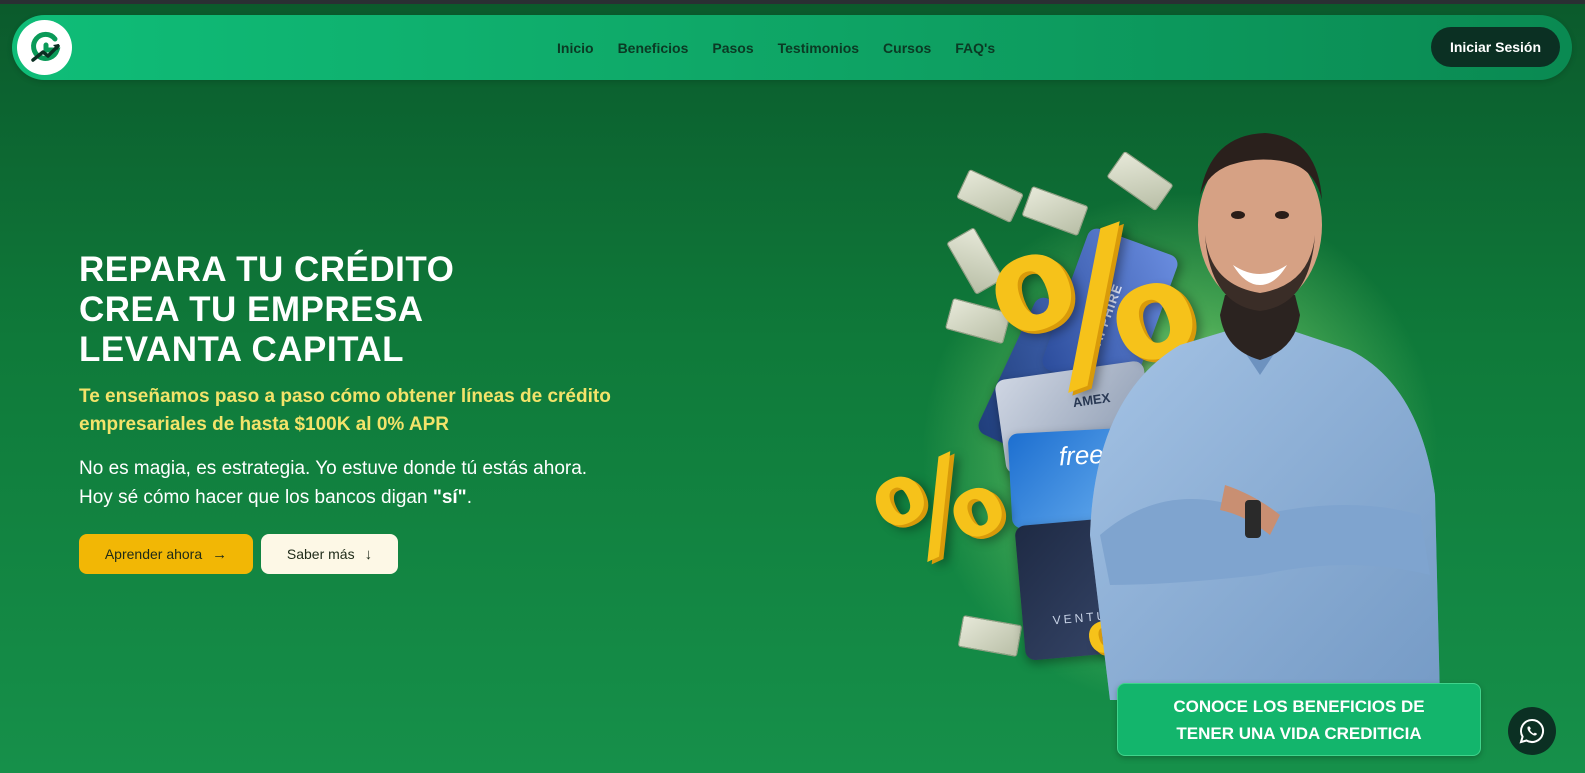 This screenshot has height=773, width=1585. What do you see at coordinates (1299, 706) in the screenshot?
I see `benefits-cta-line-1: CONOCE LOS BENEFICIOS DE` at bounding box center [1299, 706].